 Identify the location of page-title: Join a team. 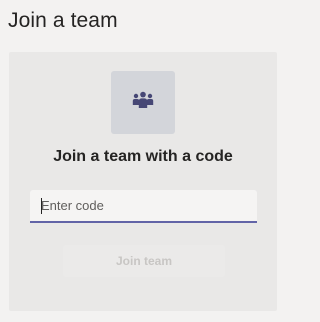
(63, 20).